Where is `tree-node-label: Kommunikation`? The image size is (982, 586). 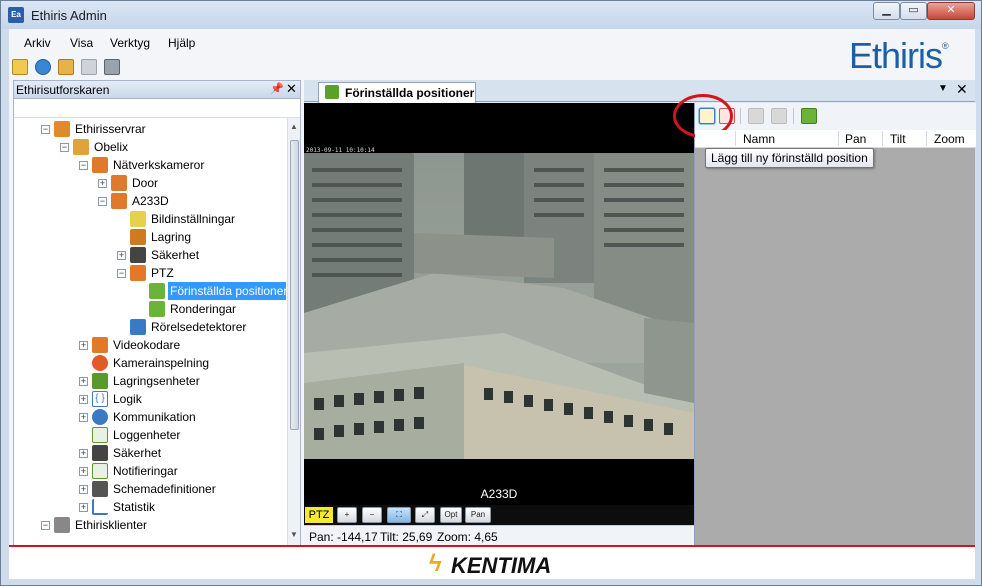
tree-node-label: Kommunikation is located at coordinates (154, 417).